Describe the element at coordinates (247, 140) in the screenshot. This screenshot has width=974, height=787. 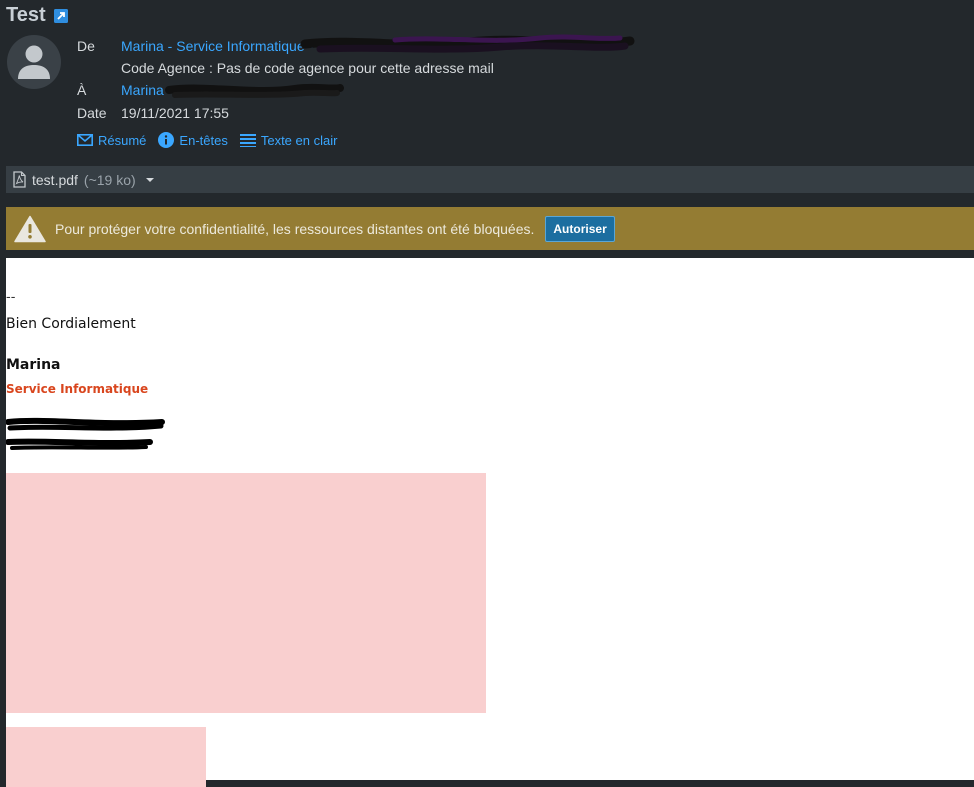
I see `lines-icon` at that location.